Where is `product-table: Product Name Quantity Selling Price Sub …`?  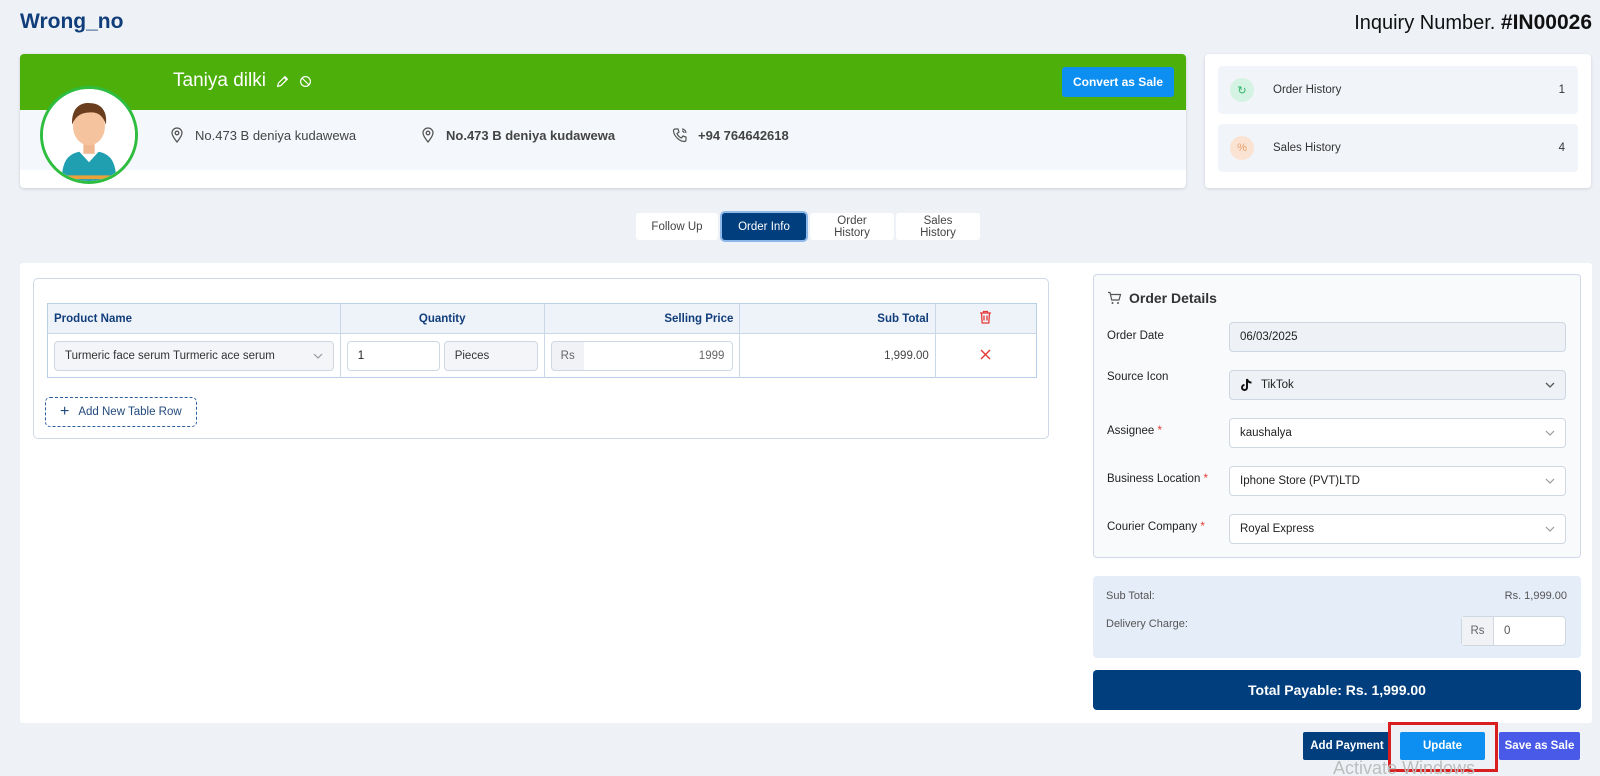
product-table: Product Name Quantity Selling Price Sub … is located at coordinates (542, 340).